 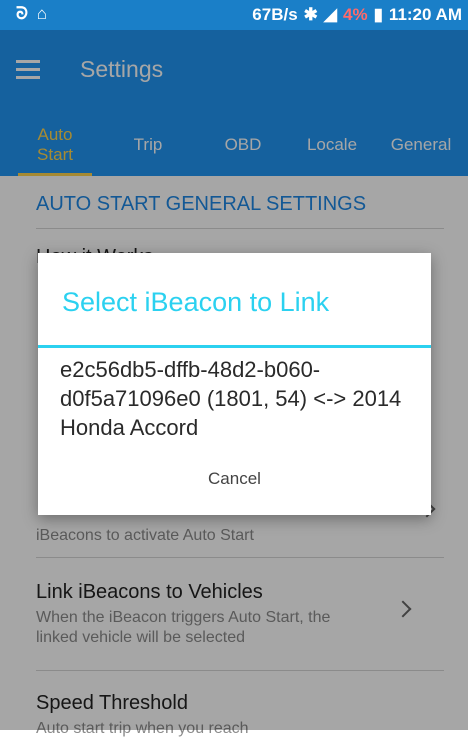 What do you see at coordinates (330, 14) in the screenshot?
I see `signal-icon: ◢` at bounding box center [330, 14].